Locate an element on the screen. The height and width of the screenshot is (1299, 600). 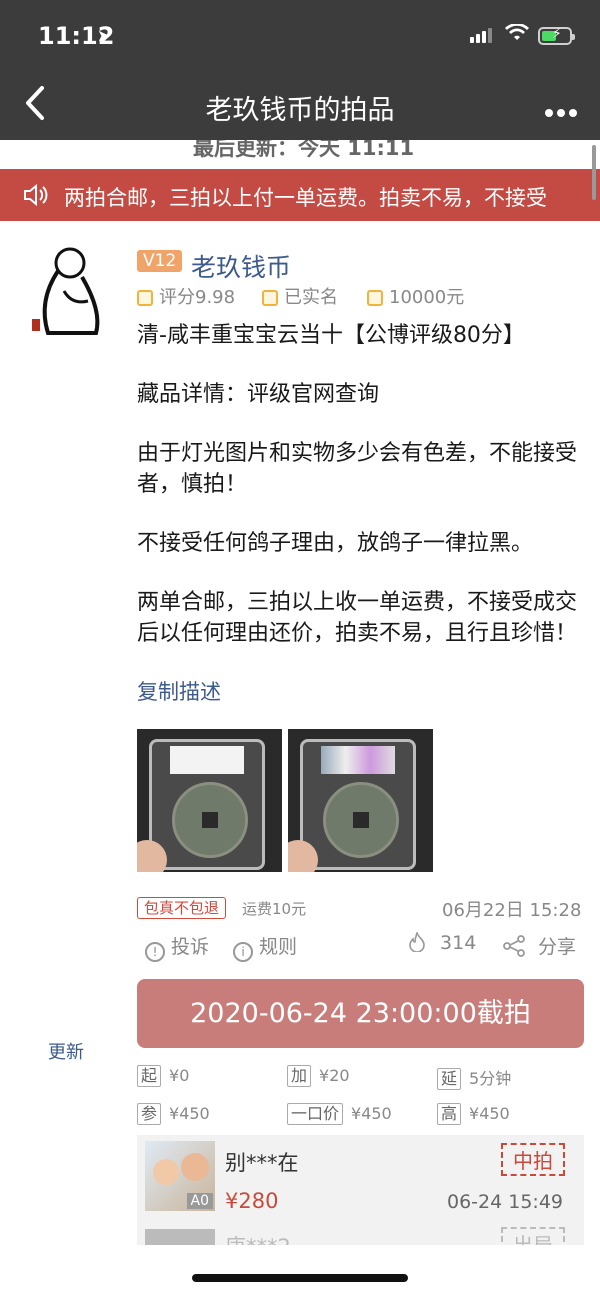
bid-time: 06-24 15:49 is located at coordinates (505, 1202).